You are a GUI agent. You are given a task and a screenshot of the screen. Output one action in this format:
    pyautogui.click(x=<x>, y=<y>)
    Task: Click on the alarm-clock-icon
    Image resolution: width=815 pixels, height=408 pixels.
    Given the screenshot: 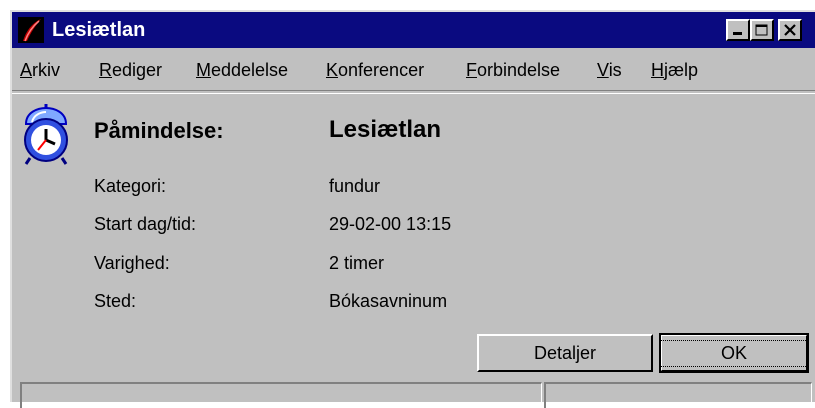 What is the action you would take?
    pyautogui.click(x=46, y=134)
    